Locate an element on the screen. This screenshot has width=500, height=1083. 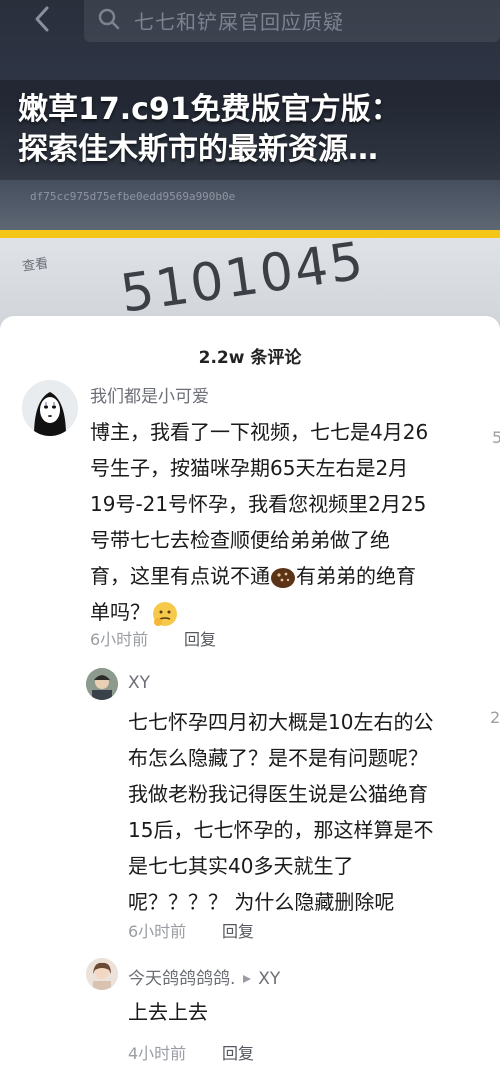
comment-line: 单吗？ is located at coordinates (259, 612).